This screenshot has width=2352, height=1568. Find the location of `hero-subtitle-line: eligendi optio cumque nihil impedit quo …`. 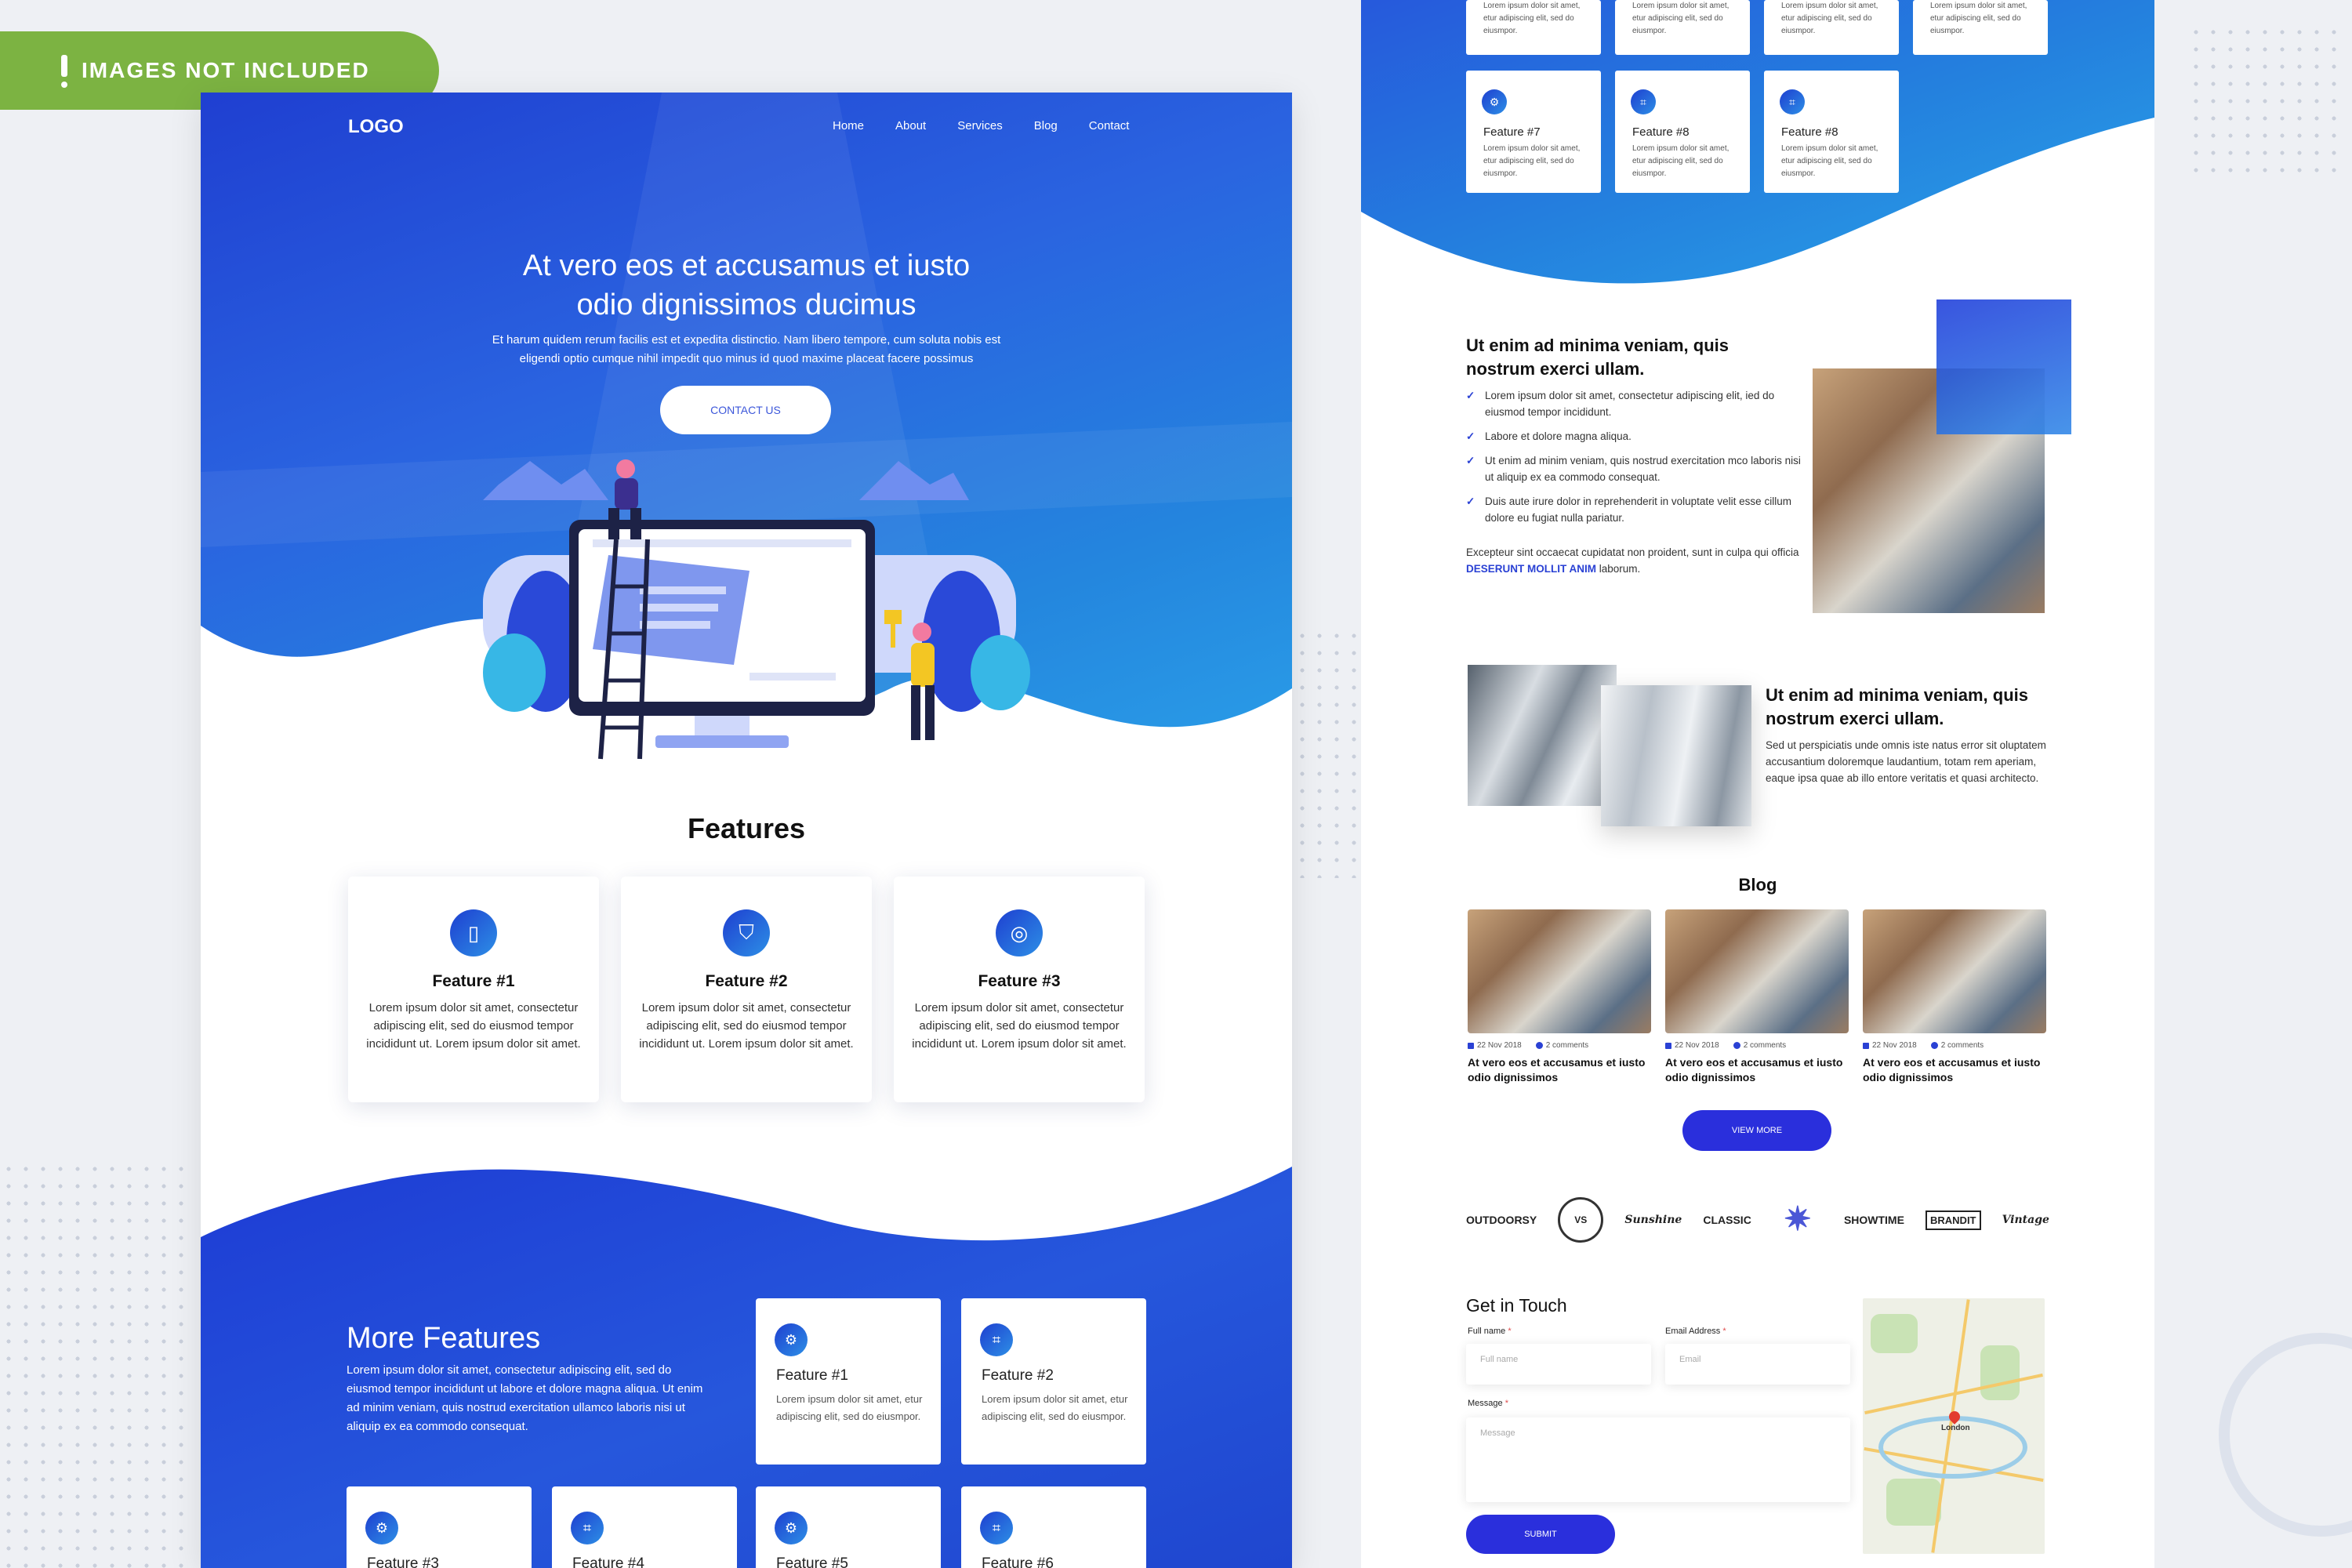

hero-subtitle-line: eligendi optio cumque nihil impedit quo … is located at coordinates (746, 358).